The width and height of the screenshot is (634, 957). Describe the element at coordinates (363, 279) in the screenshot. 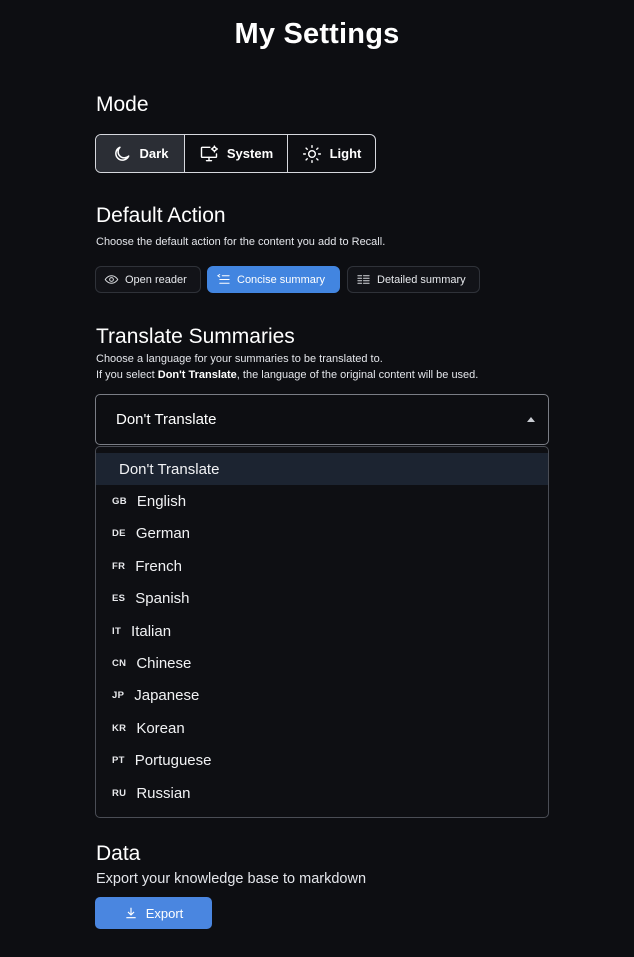

I see `detailed-list-icon` at that location.